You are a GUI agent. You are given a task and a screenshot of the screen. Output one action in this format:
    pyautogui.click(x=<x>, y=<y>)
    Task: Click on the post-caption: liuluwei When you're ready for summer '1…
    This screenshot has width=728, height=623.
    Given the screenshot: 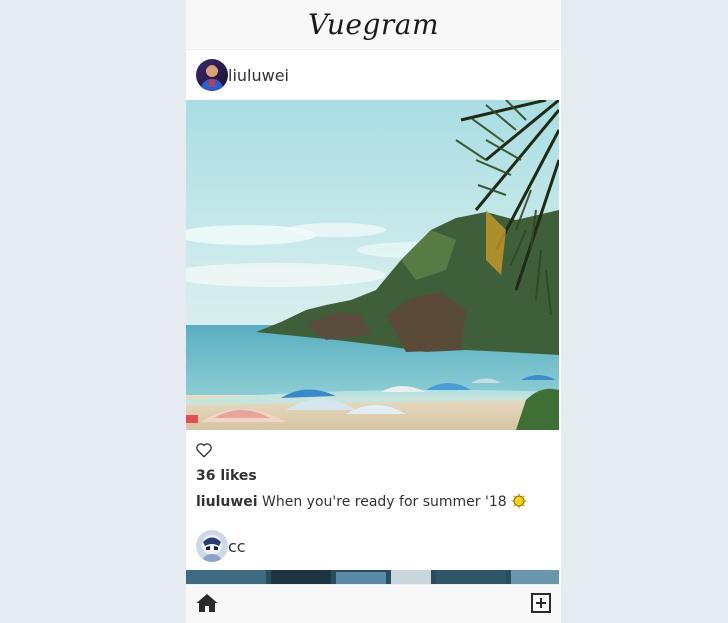 What is the action you would take?
    pyautogui.click(x=361, y=501)
    